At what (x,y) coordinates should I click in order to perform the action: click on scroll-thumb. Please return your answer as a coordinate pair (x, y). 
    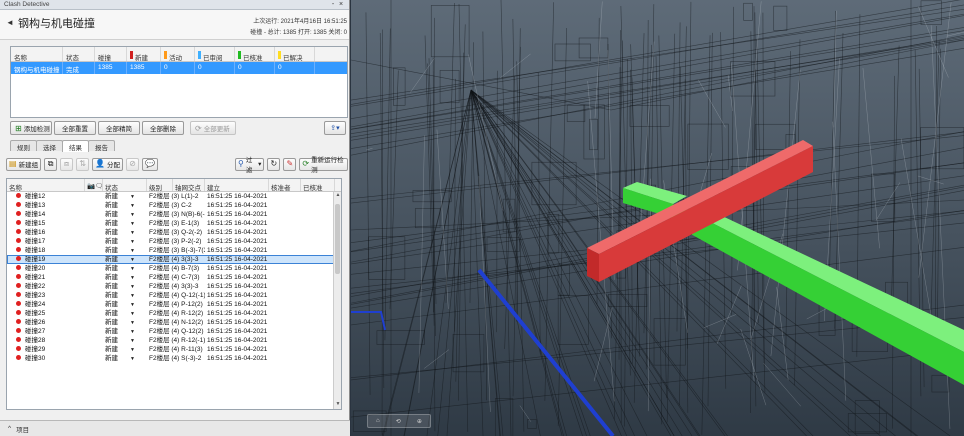
    Looking at the image, I should click on (337, 239).